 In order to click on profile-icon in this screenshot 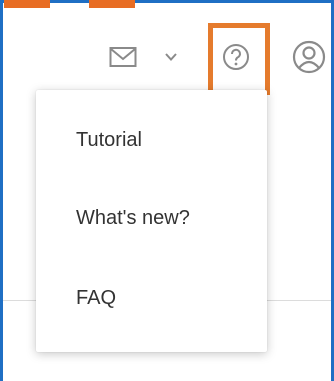, I will do `click(309, 57)`.